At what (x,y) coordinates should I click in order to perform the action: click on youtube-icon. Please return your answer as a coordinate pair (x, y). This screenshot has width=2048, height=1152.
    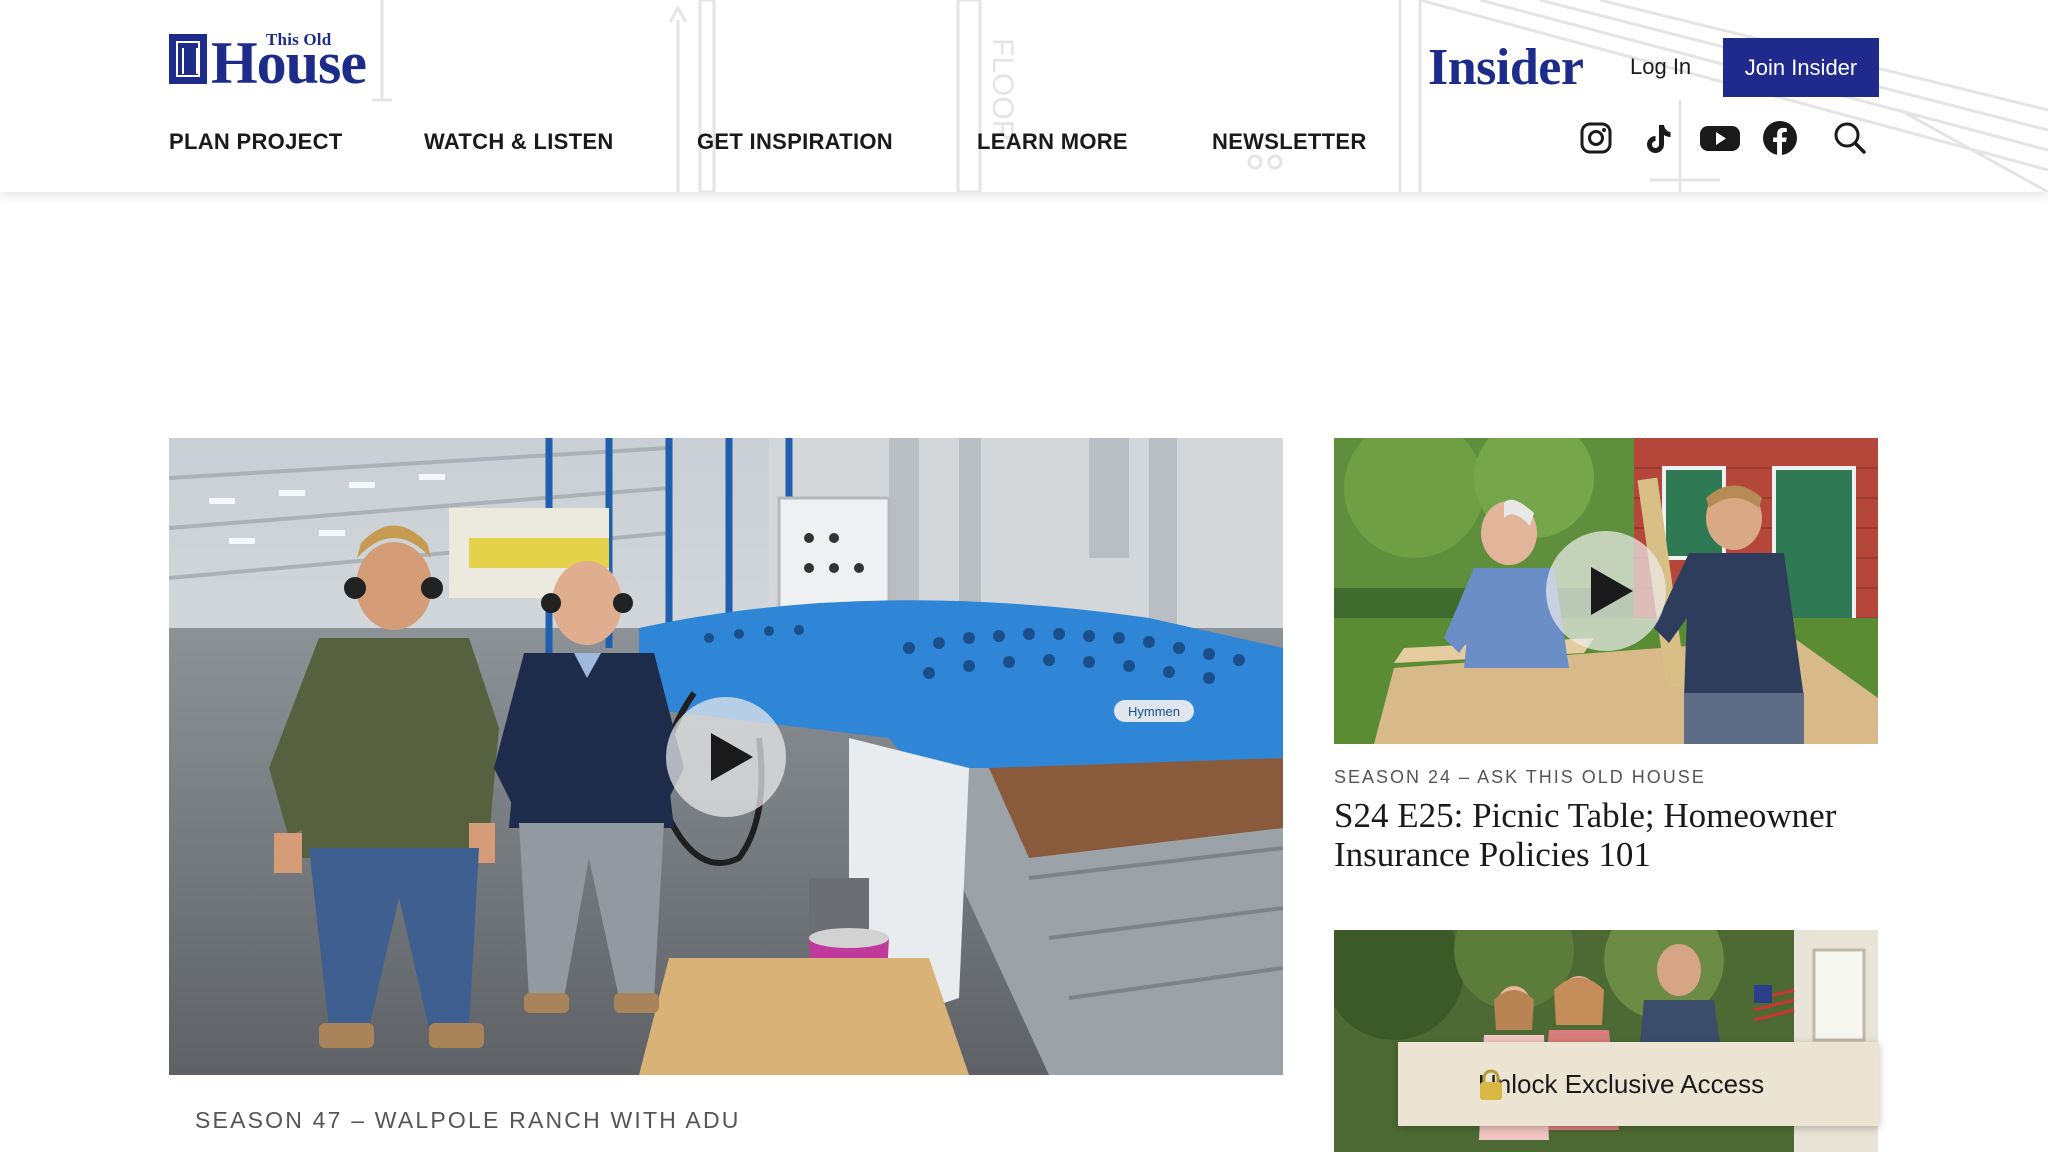
    Looking at the image, I should click on (1720, 138).